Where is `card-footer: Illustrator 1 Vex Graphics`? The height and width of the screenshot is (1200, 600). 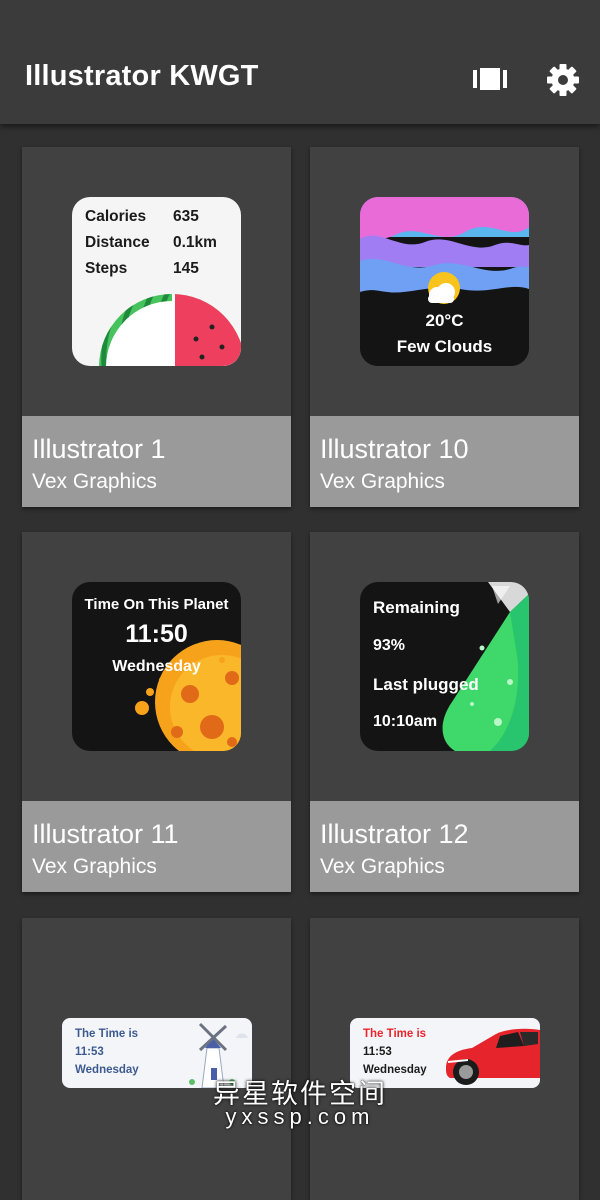 card-footer: Illustrator 1 Vex Graphics is located at coordinates (156, 461).